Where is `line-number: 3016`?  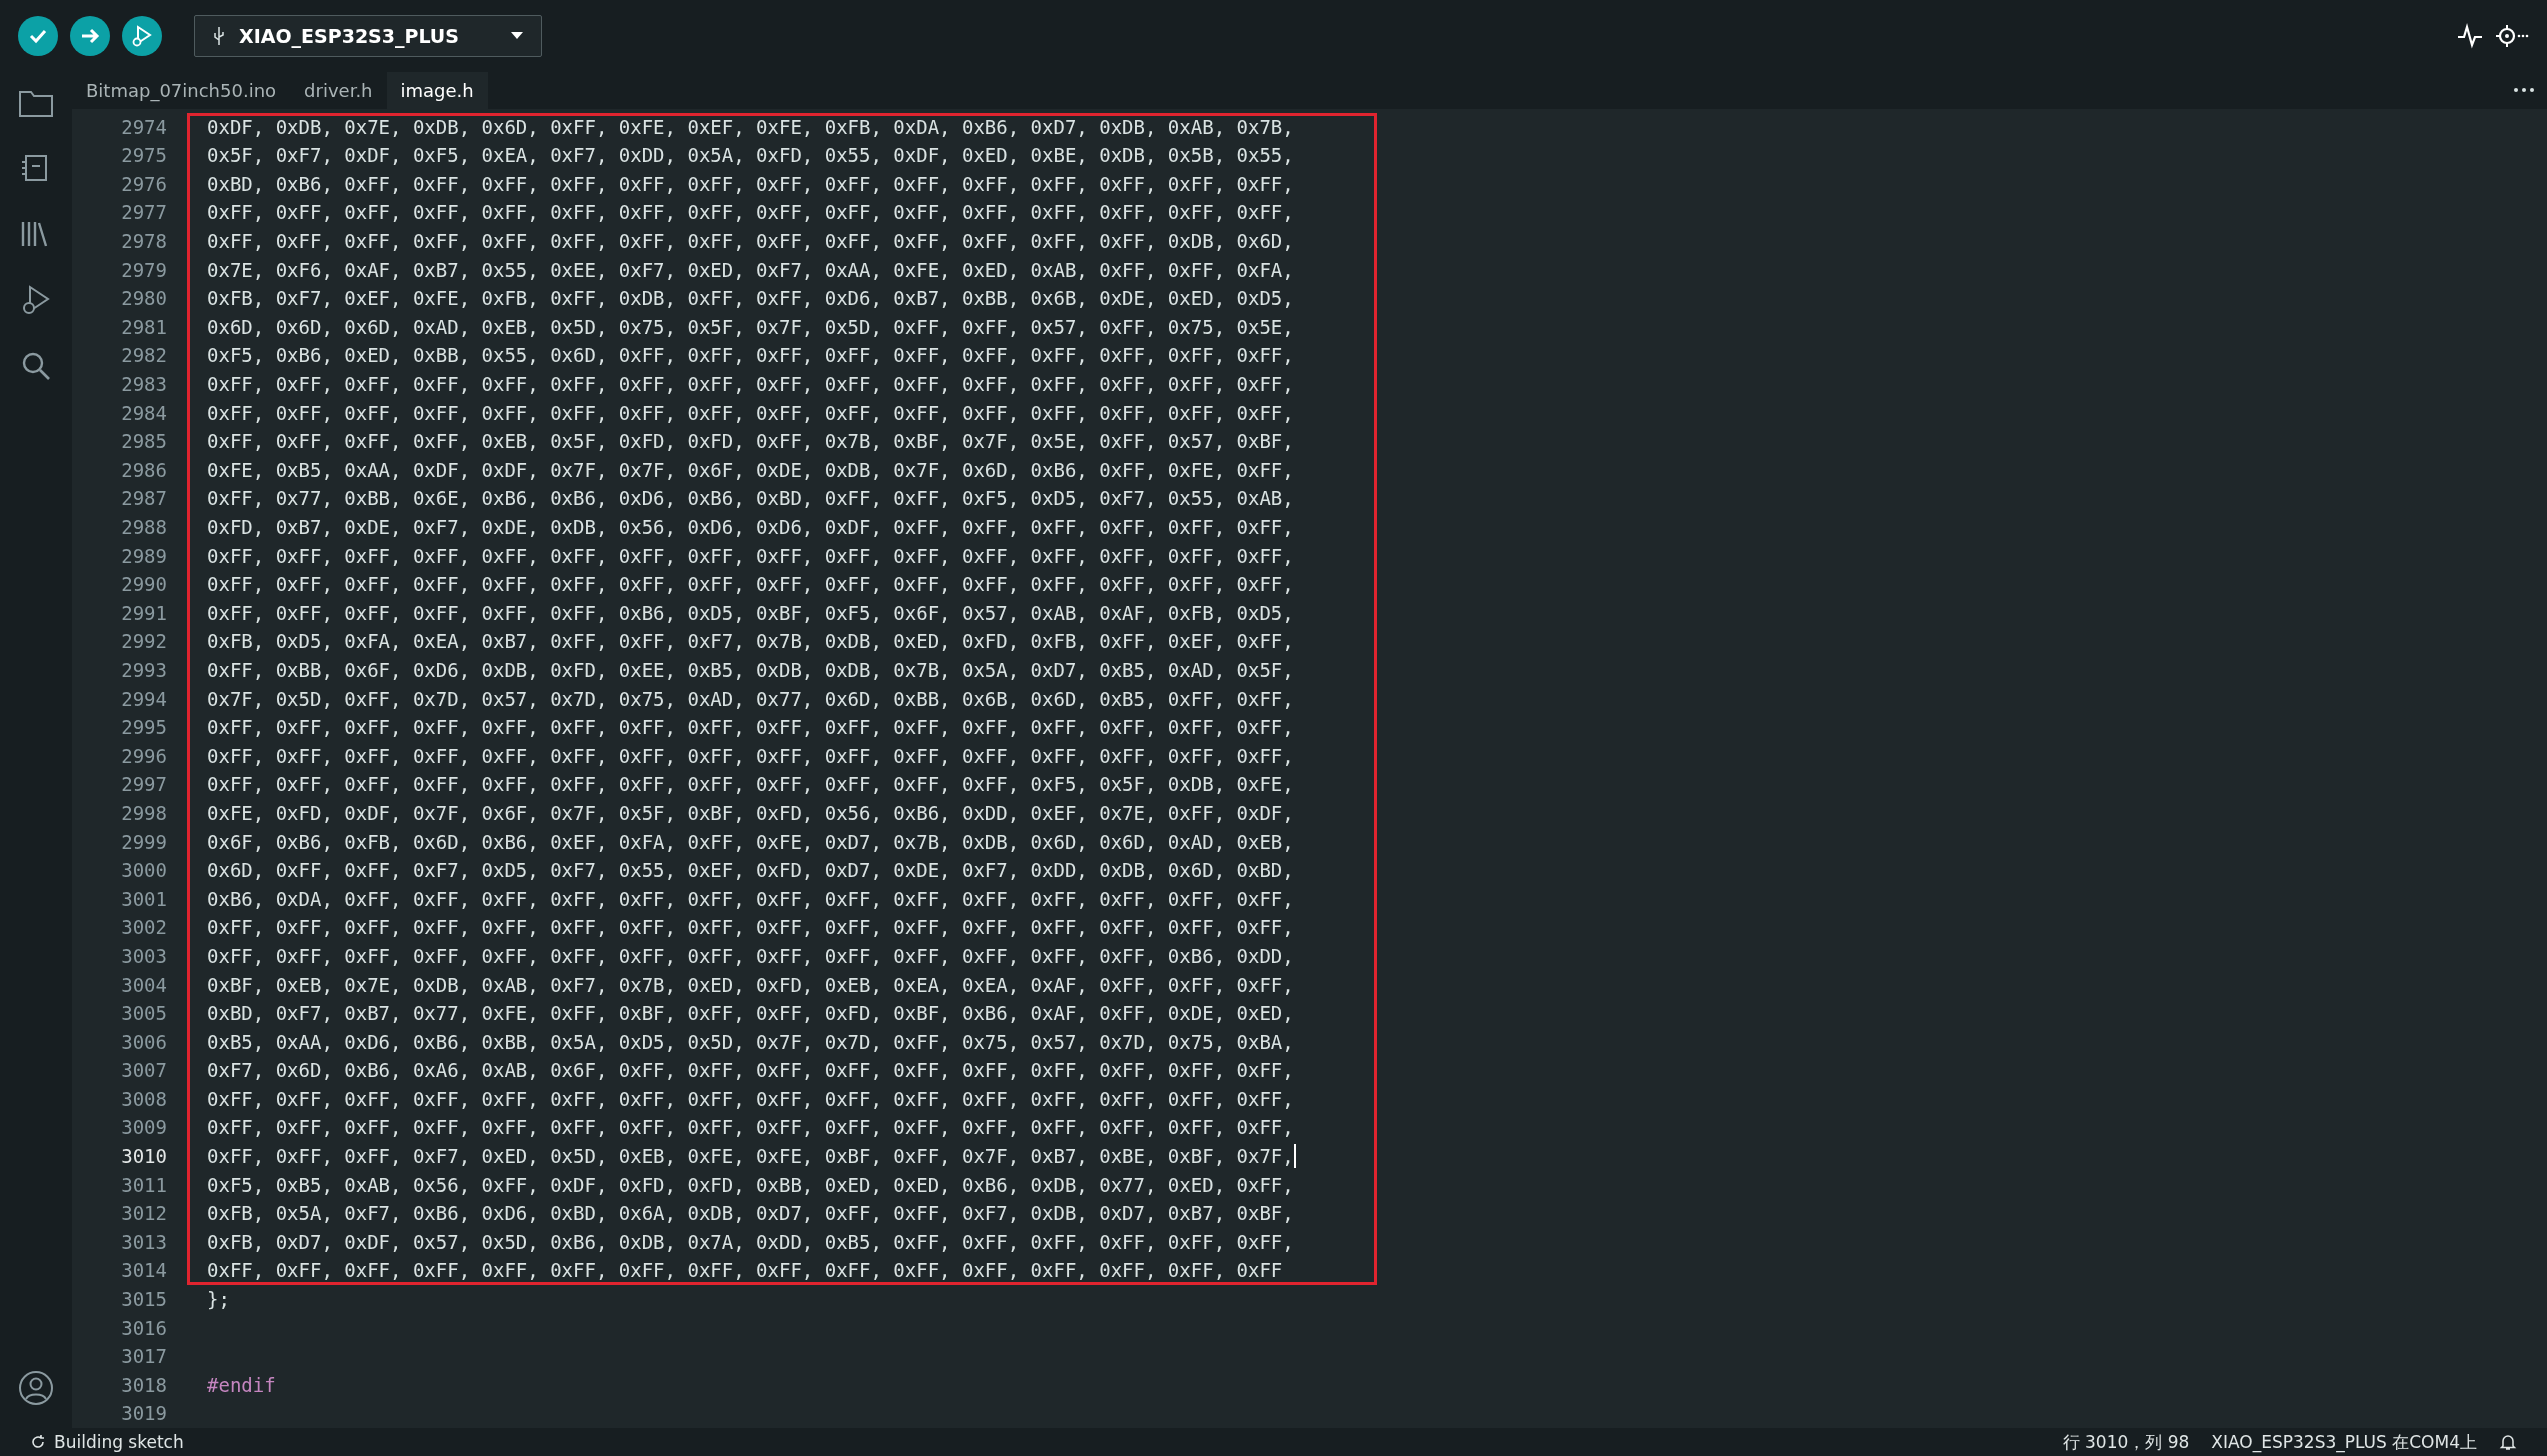 line-number: 3016 is located at coordinates (144, 1328).